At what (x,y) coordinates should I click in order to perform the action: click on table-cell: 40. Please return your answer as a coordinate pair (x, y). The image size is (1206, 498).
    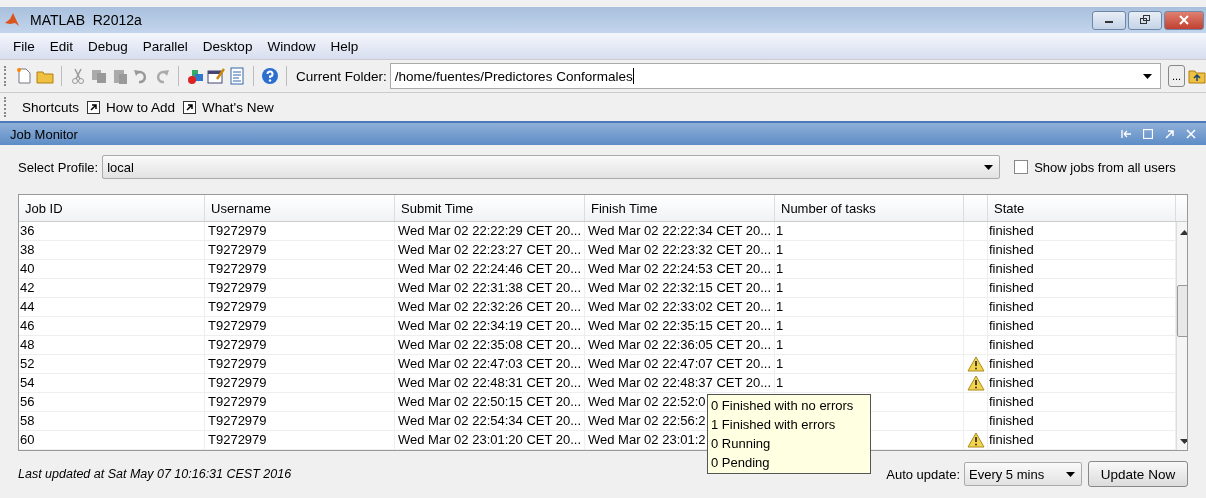
    Looking at the image, I should click on (27, 269).